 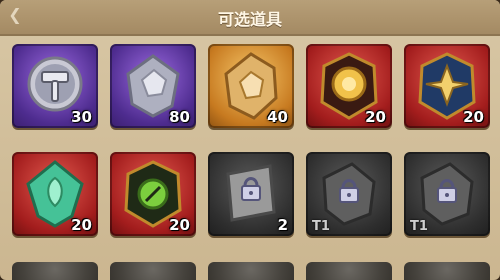 I want to click on item-slot-gold-ore: 40, so click(x=251, y=86).